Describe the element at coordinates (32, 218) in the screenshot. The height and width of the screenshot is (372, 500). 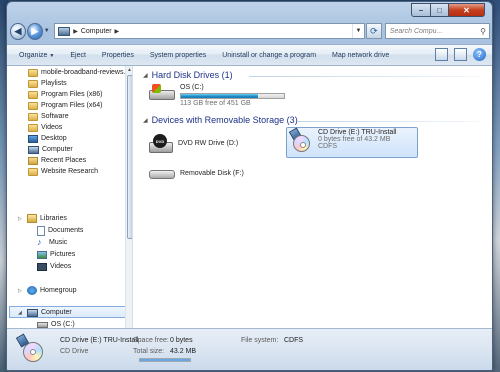
I see `libraries-icon` at that location.